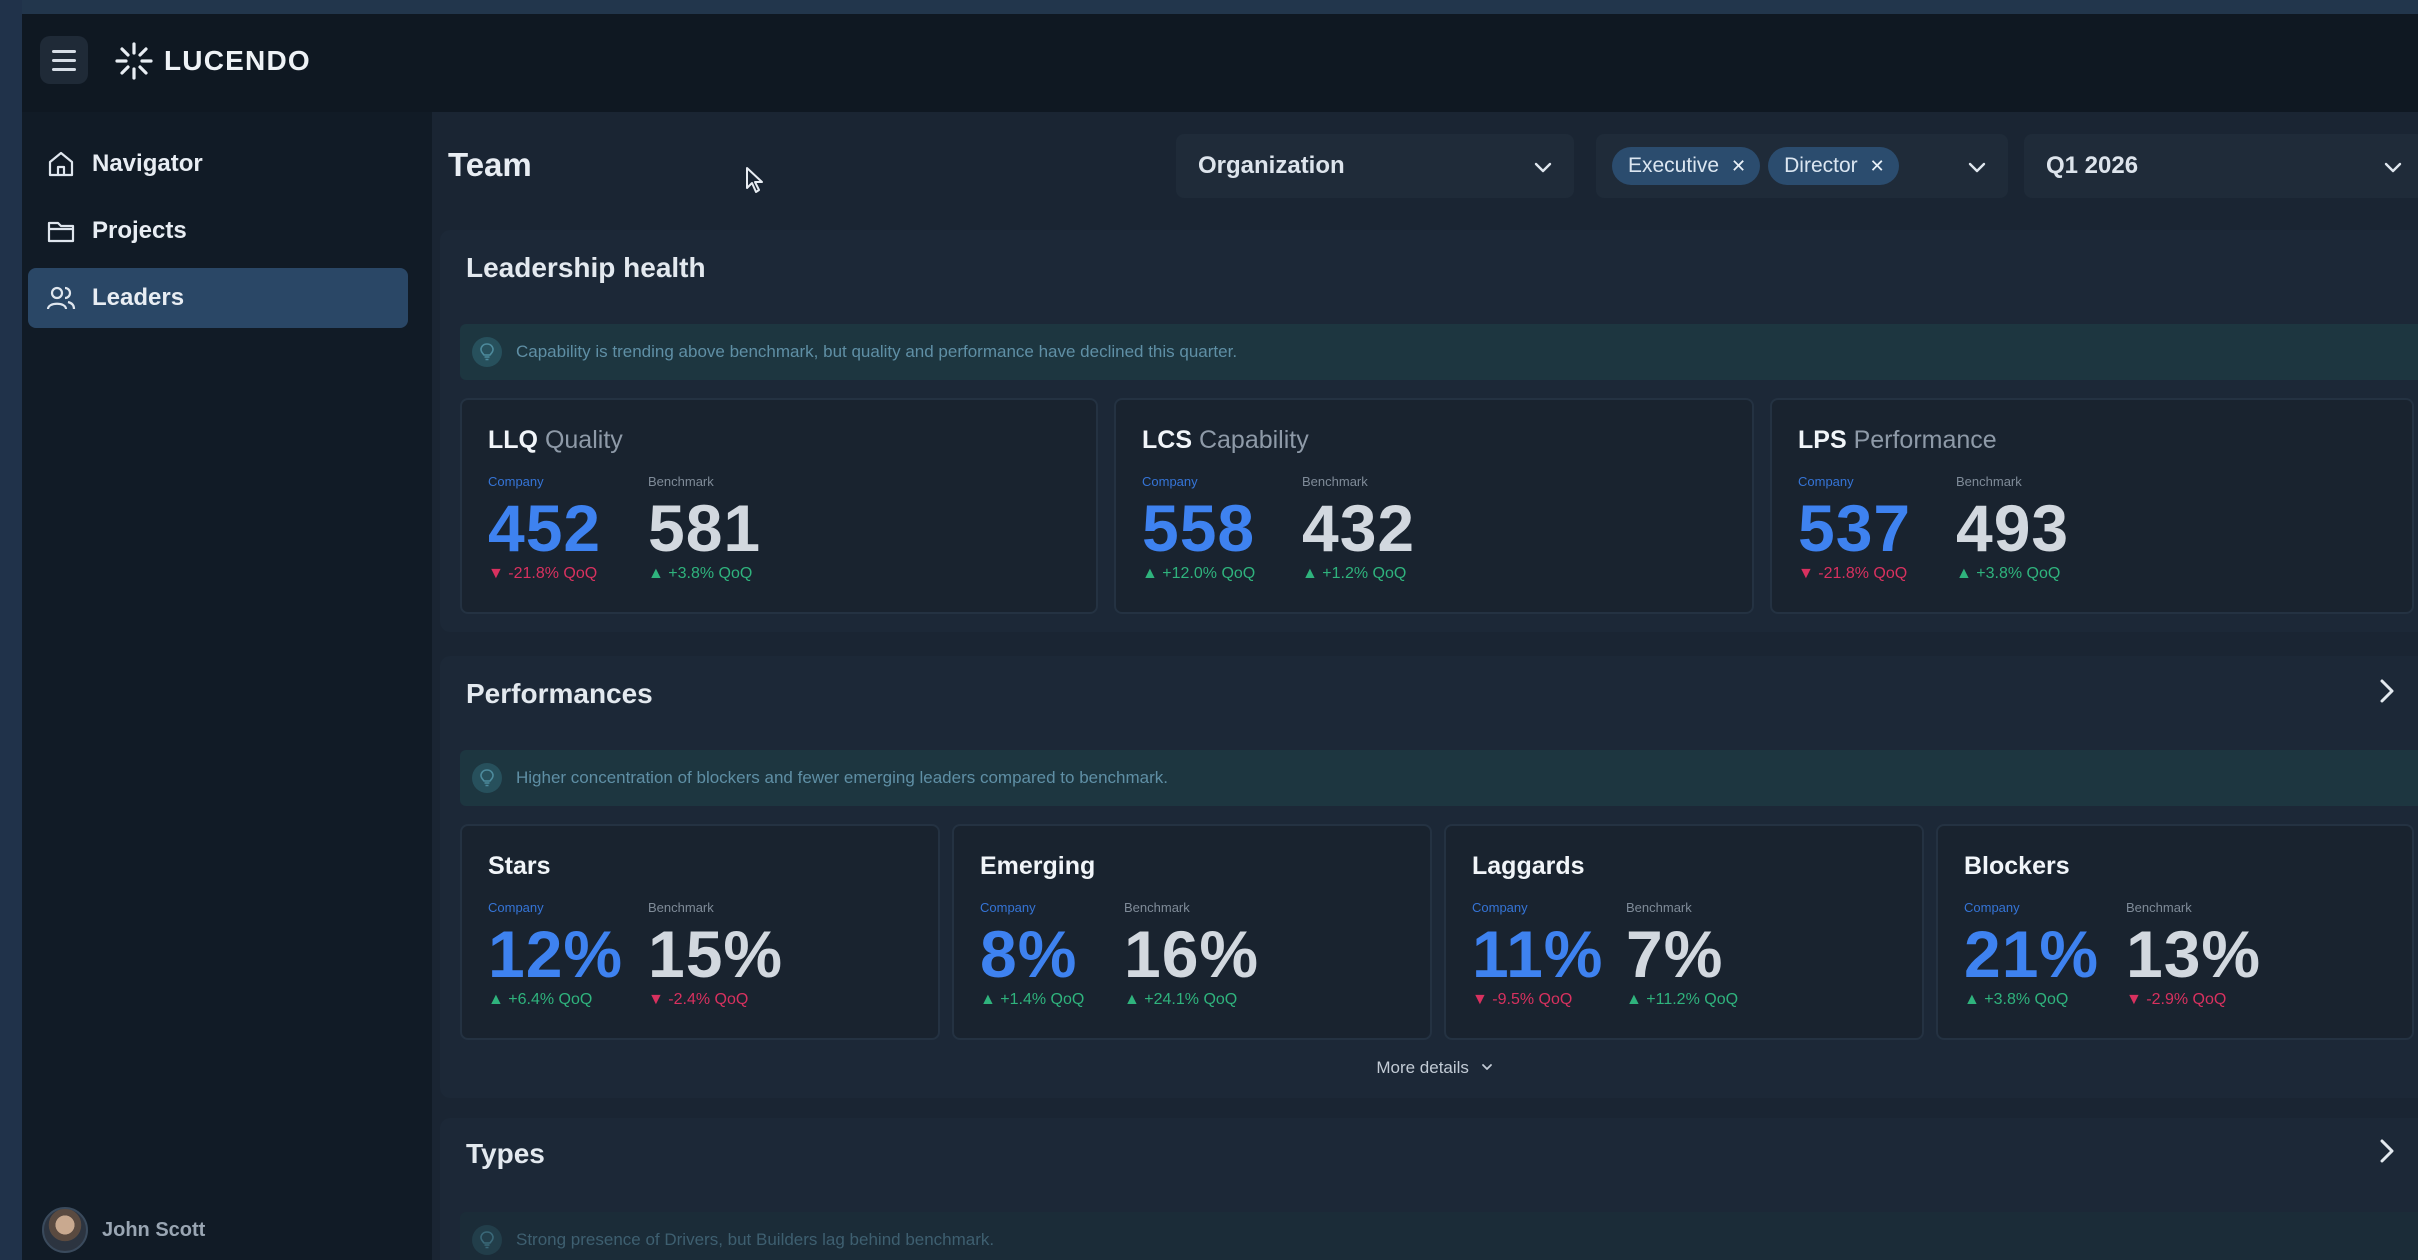 The height and width of the screenshot is (1260, 2418). What do you see at coordinates (1674, 165) in the screenshot?
I see `chip-label: Executive` at bounding box center [1674, 165].